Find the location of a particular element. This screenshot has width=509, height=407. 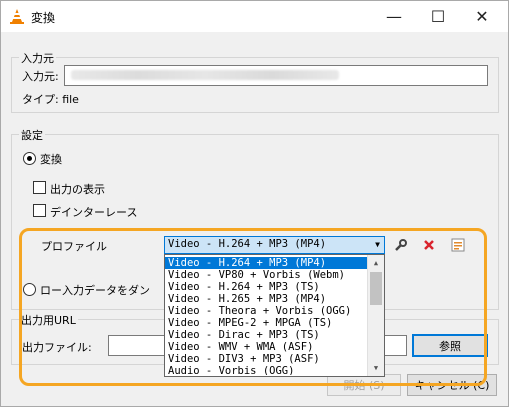

edit-profile-button is located at coordinates (400, 245).